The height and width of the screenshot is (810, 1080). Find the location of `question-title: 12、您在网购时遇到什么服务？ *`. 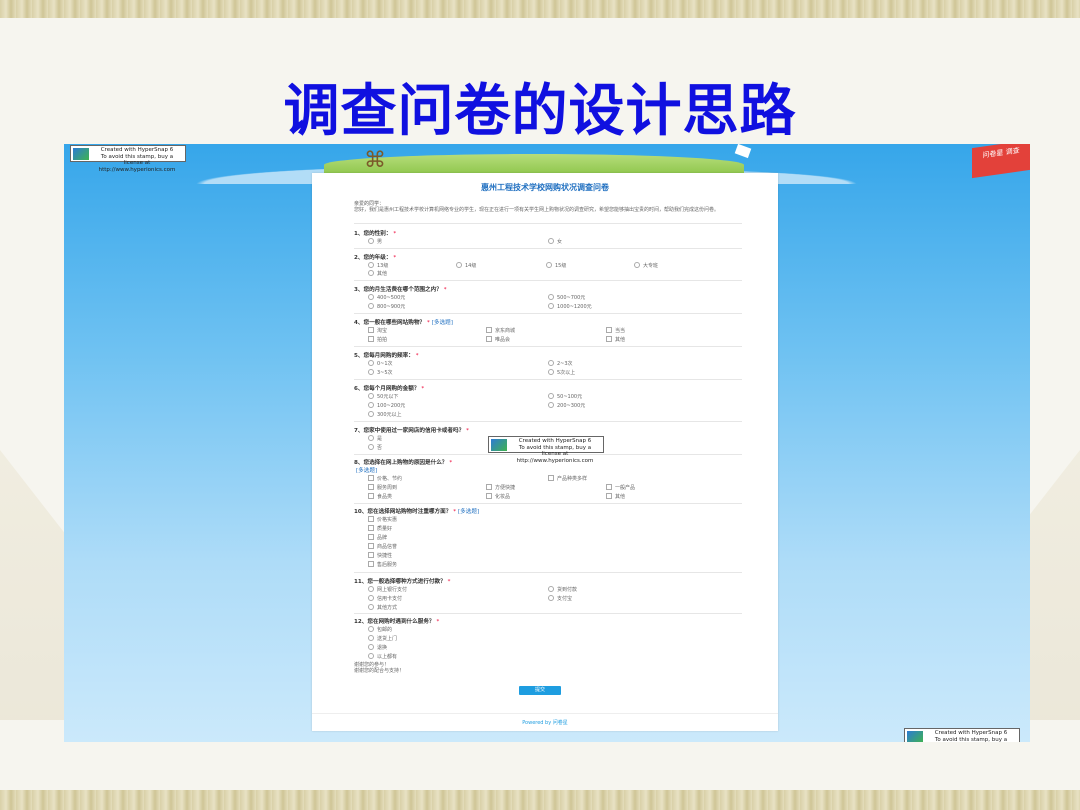

question-title: 12、您在网购时遇到什么服务？ * is located at coordinates (397, 622).